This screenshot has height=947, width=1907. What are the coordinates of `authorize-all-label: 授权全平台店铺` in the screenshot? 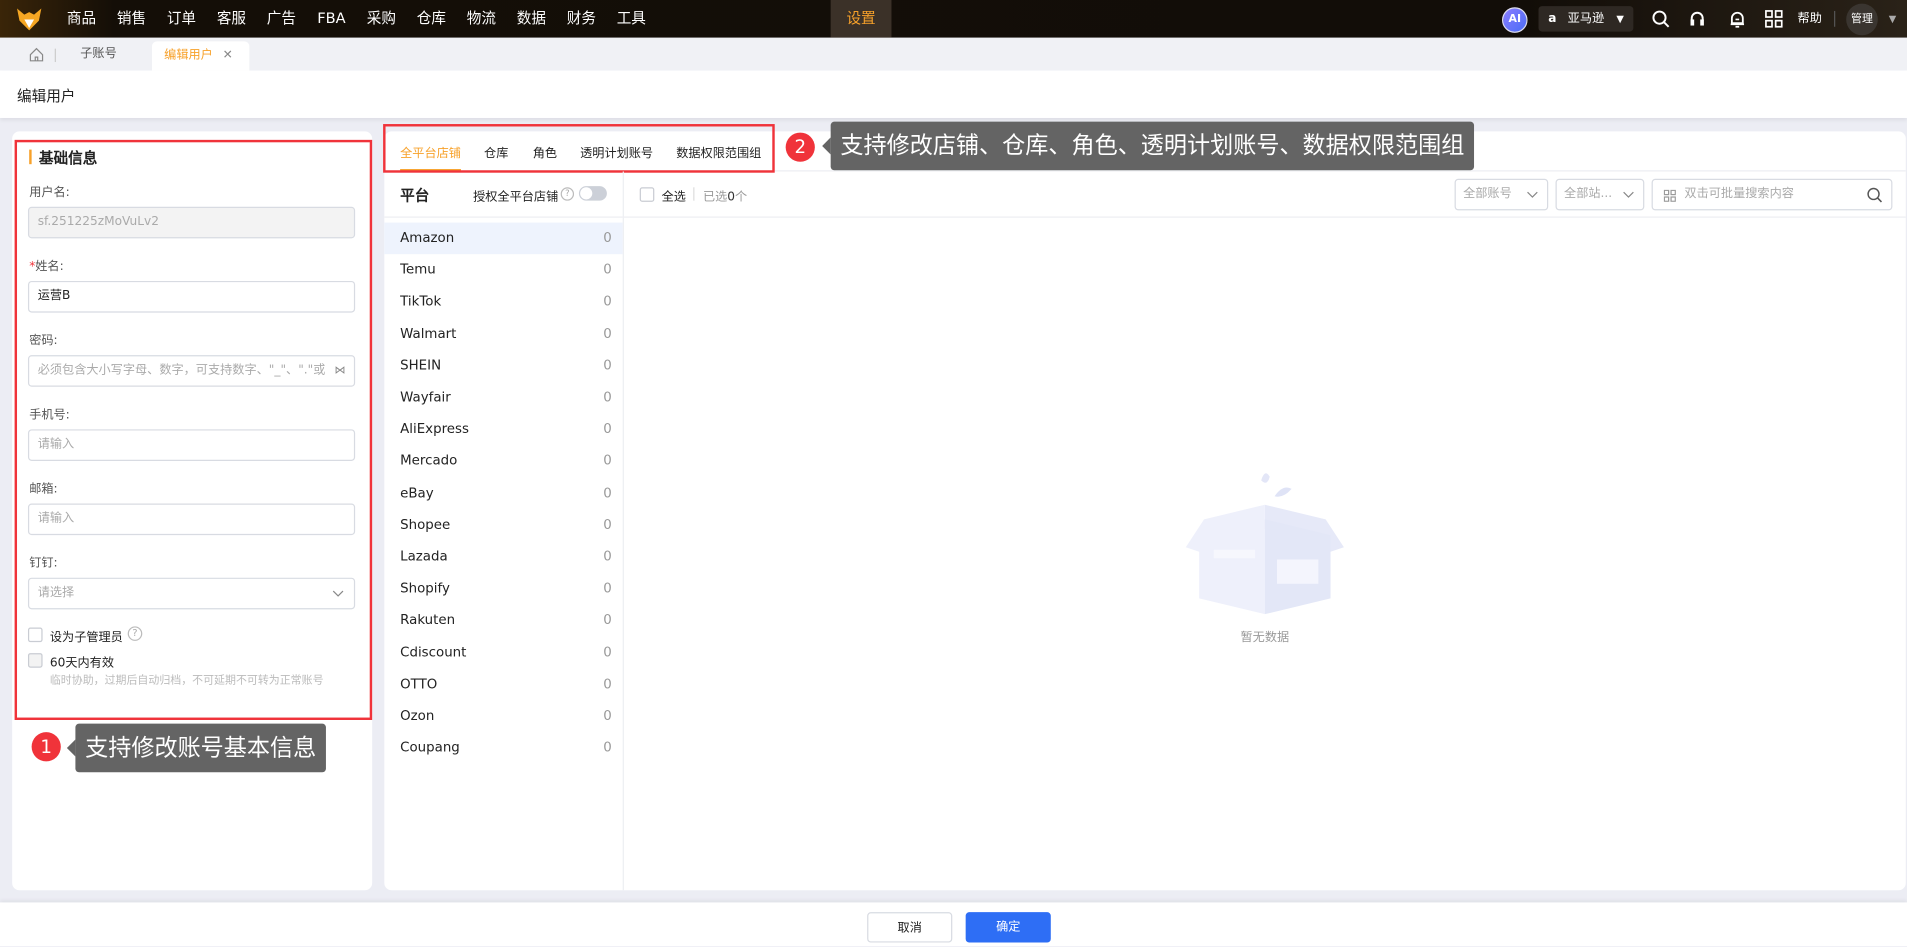 It's located at (516, 197).